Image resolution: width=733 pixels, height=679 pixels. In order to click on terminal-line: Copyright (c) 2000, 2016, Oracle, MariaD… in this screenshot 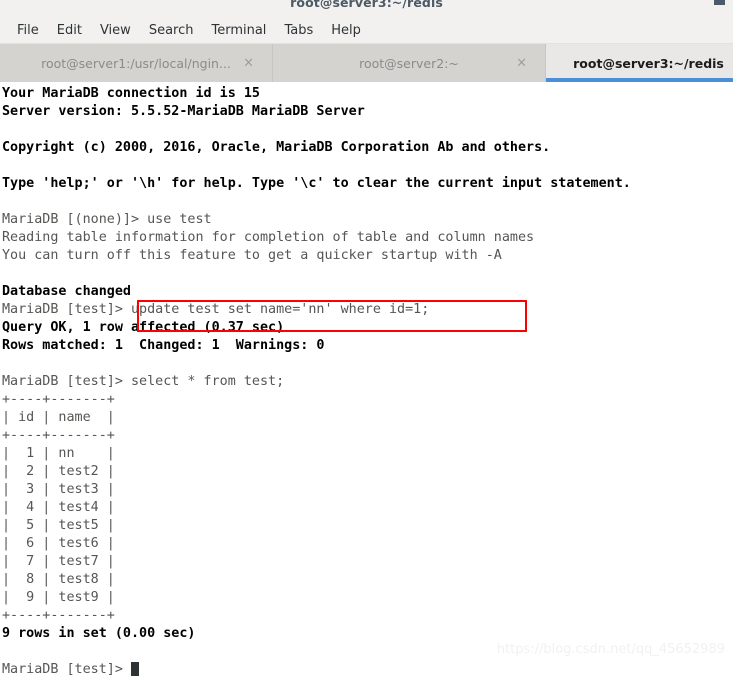, I will do `click(276, 147)`.